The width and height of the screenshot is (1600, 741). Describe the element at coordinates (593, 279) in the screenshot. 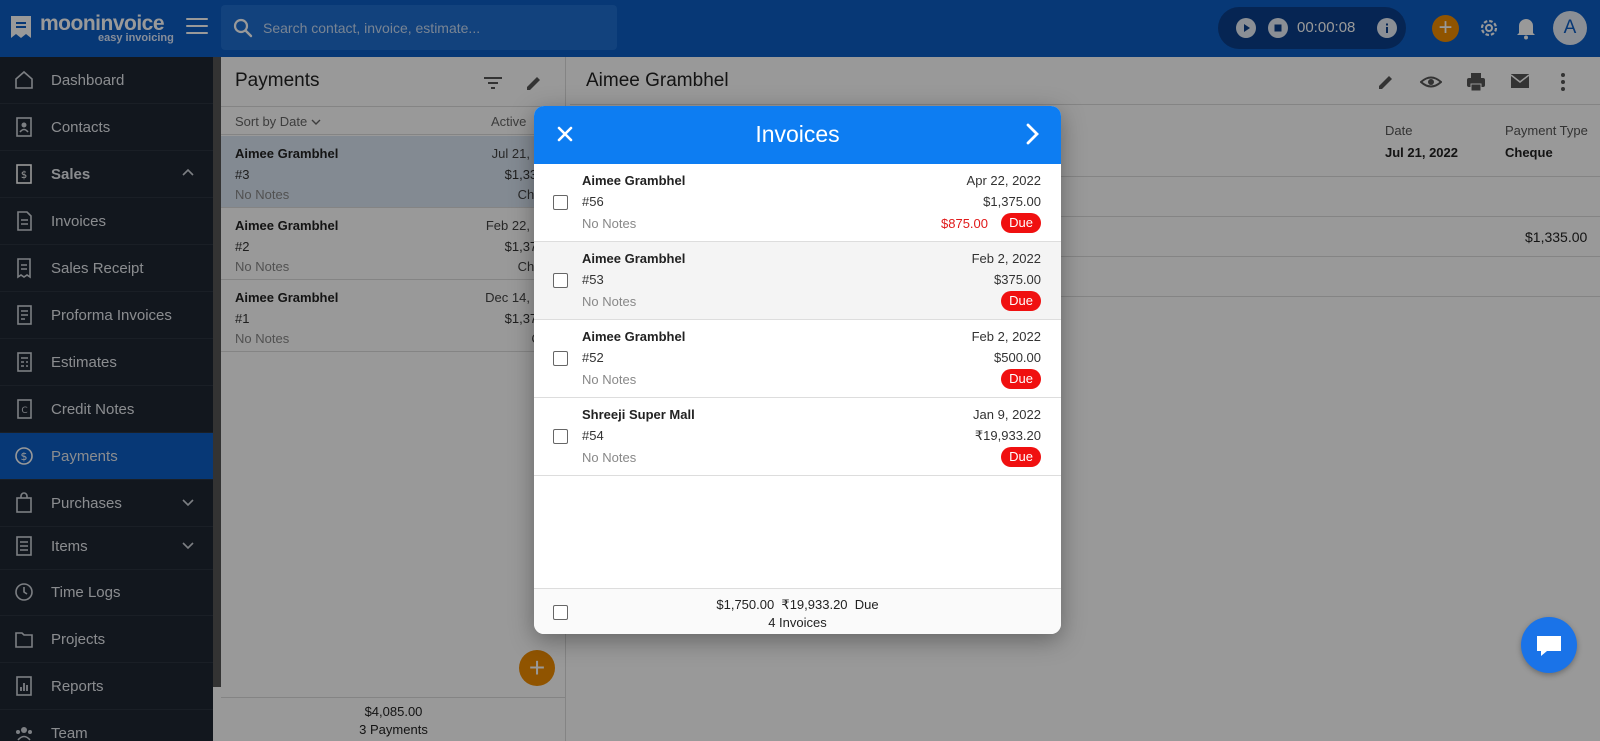

I see `invoice-number: #53` at that location.